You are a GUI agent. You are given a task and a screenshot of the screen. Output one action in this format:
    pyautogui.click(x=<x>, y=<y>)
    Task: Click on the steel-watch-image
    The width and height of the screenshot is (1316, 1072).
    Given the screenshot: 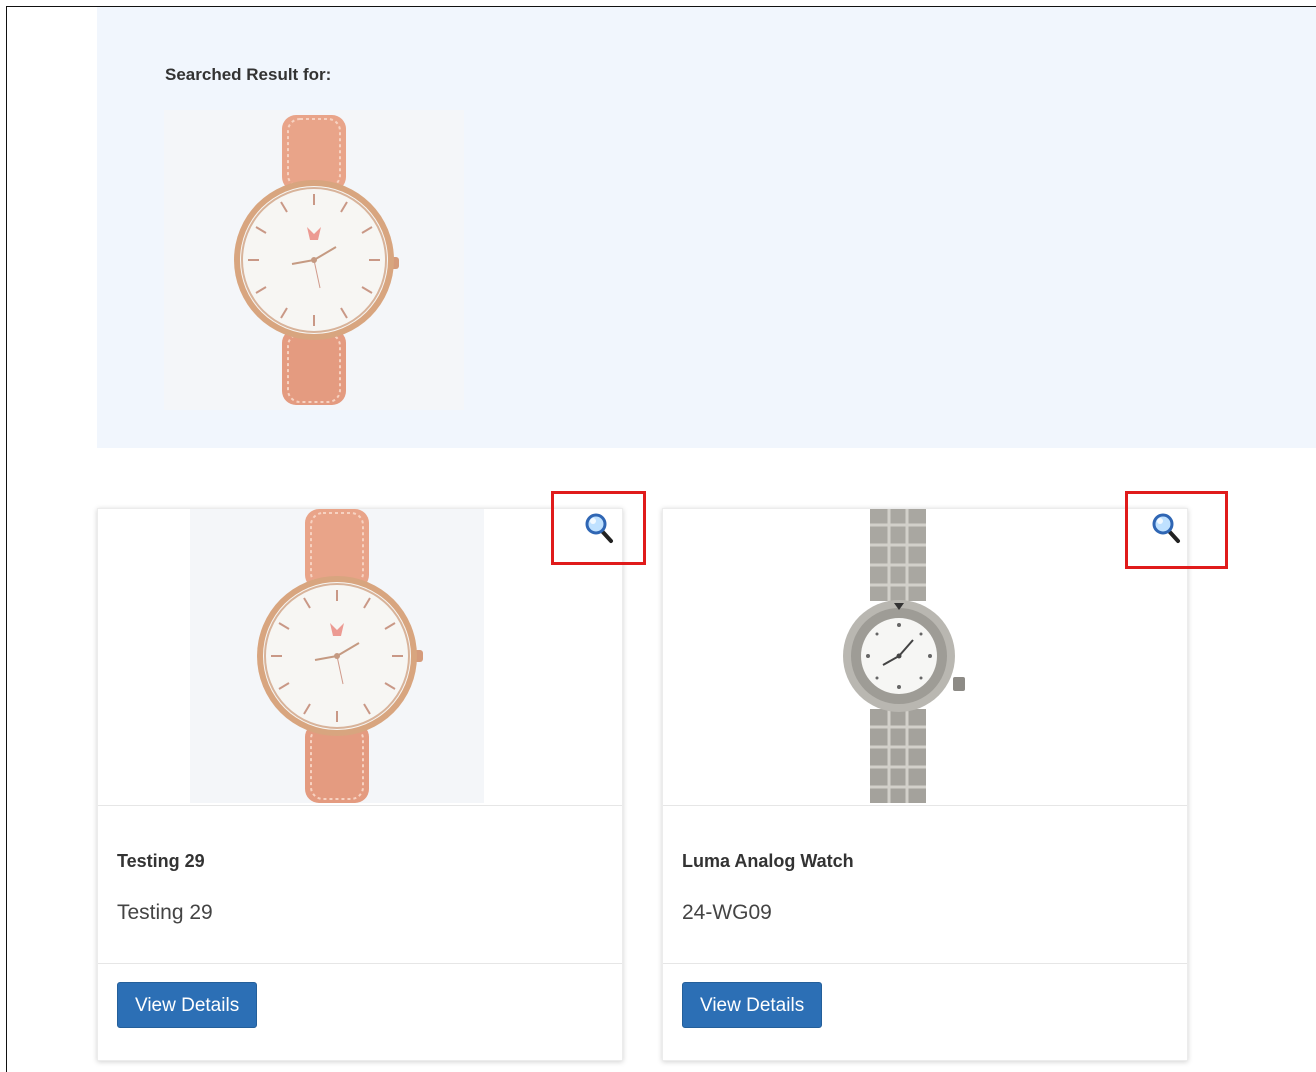 What is the action you would take?
    pyautogui.click(x=904, y=656)
    